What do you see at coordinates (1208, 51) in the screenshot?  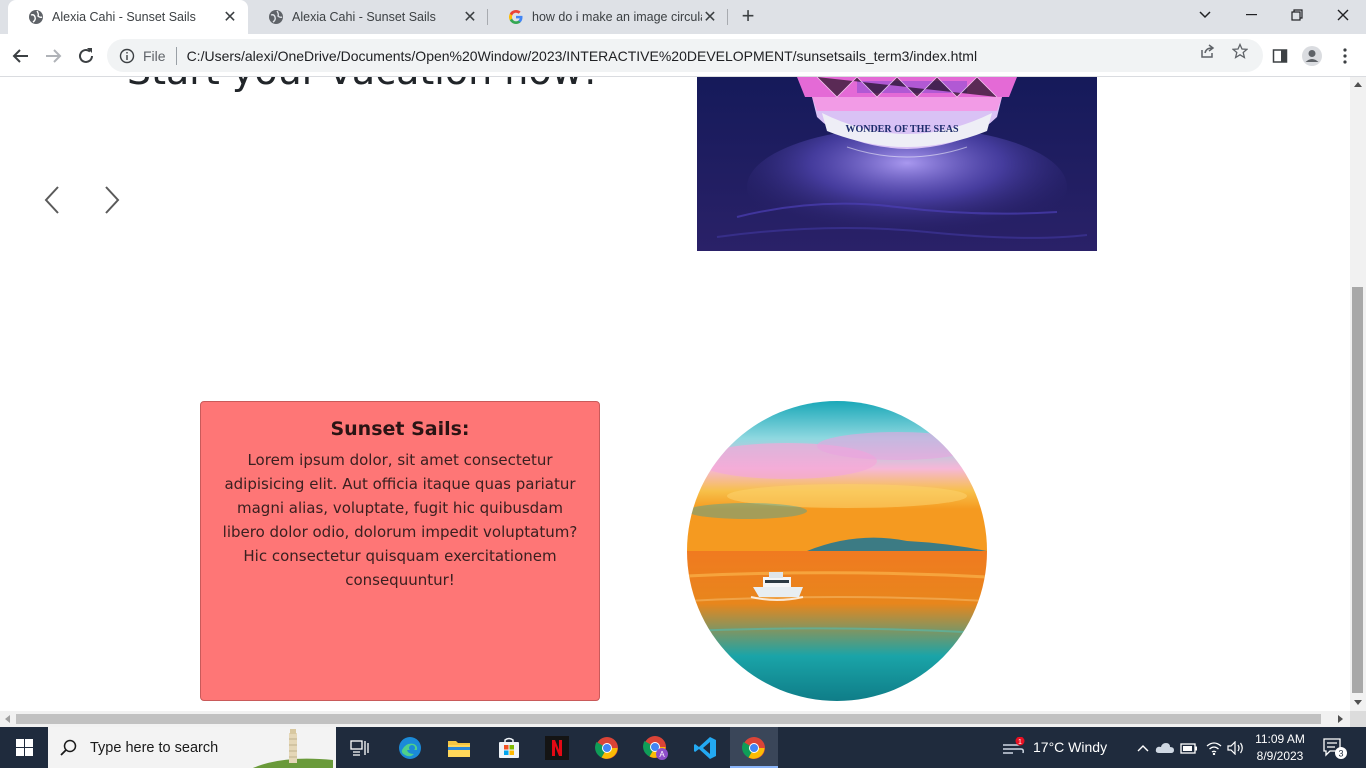 I see `share-icon` at bounding box center [1208, 51].